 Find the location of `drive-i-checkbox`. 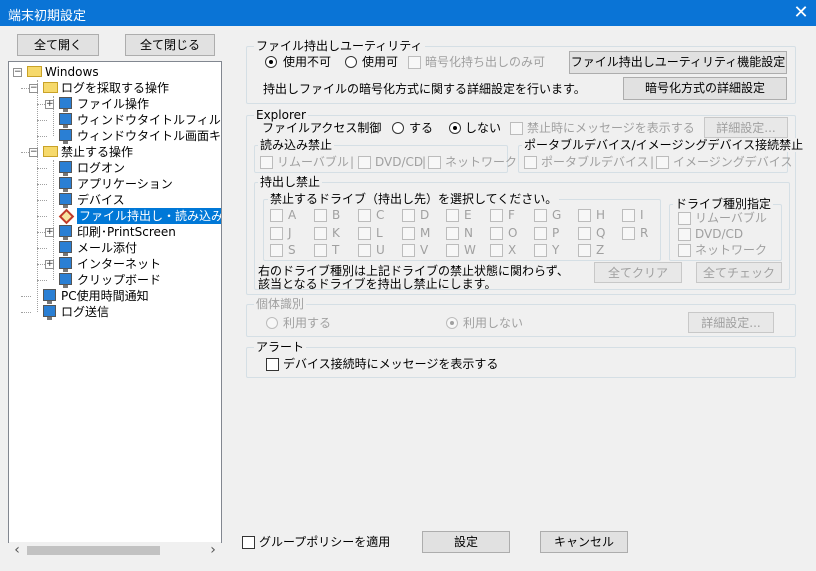

drive-i-checkbox is located at coordinates (628, 215).